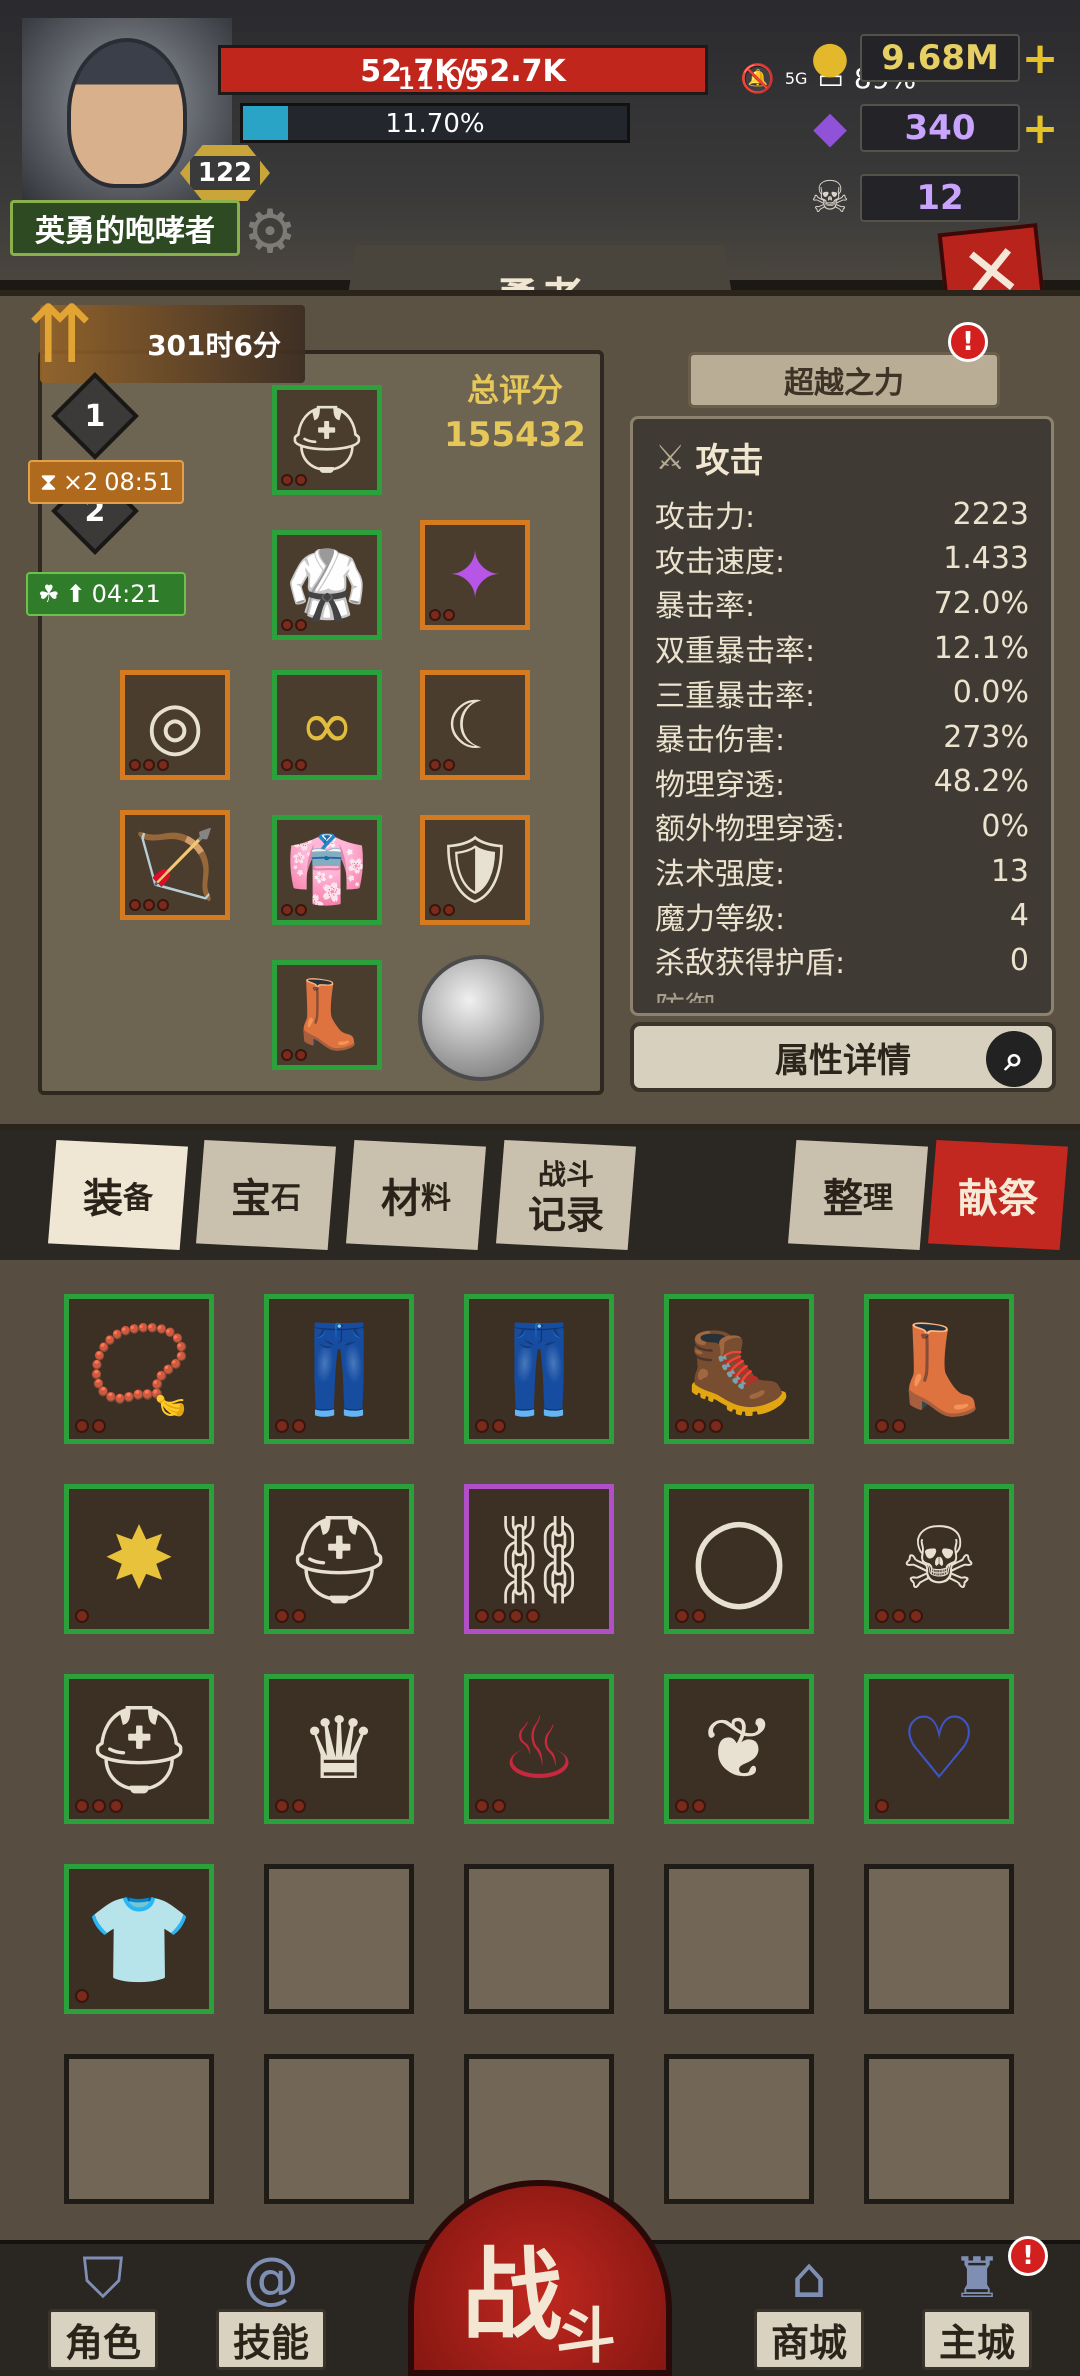 This screenshot has width=1080, height=2376. I want to click on samurai-helmet-icon: ⛑, so click(327, 439).